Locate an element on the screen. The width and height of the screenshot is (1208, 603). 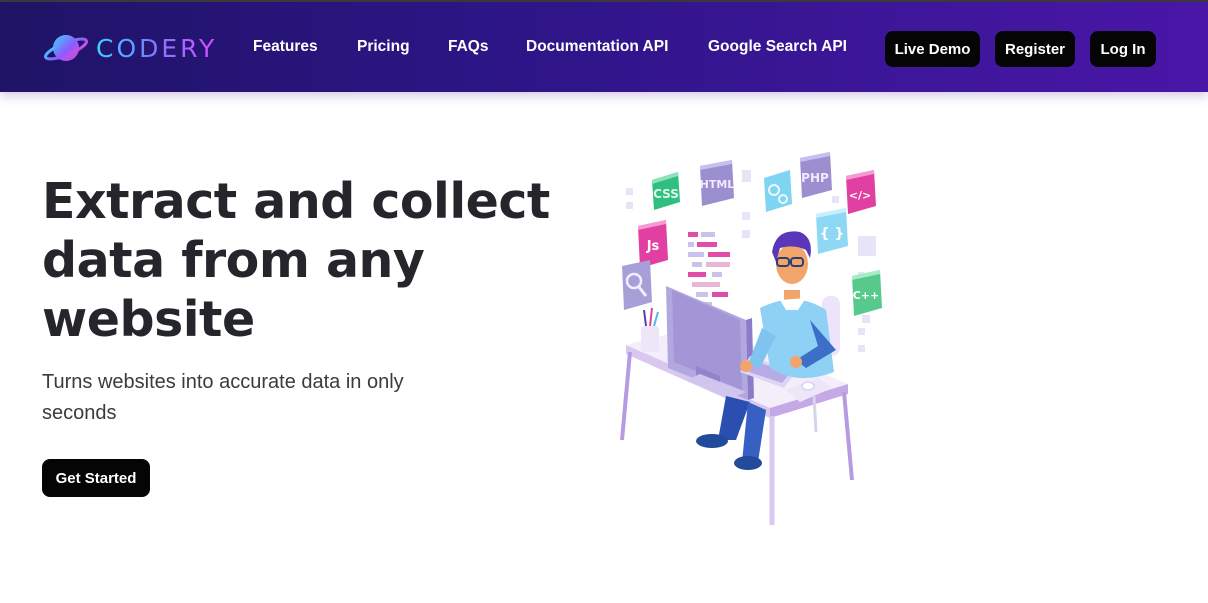
nav-link-features: Features is located at coordinates (285, 47).